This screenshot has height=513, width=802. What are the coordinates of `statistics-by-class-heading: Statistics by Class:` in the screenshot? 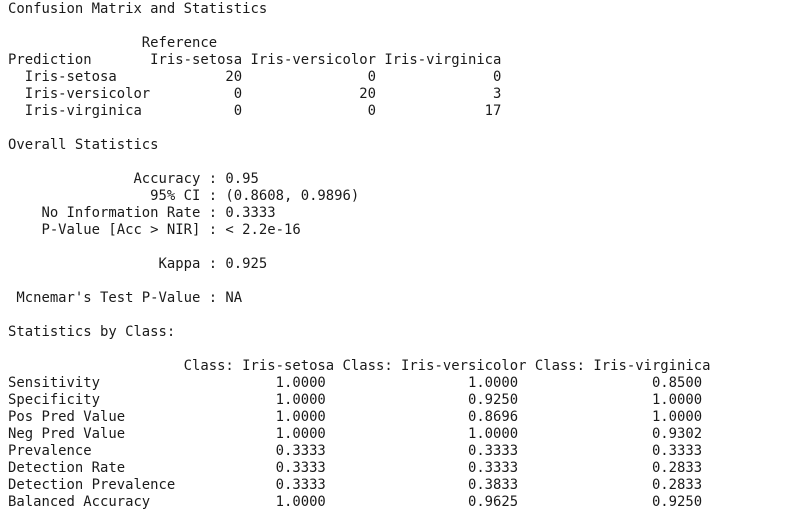 It's located at (92, 332).